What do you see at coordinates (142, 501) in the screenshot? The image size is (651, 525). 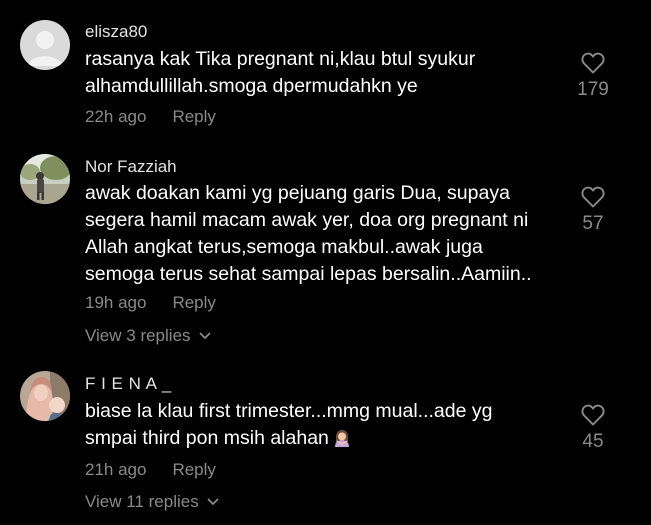 I see `view-replies-label: View 11 replies` at bounding box center [142, 501].